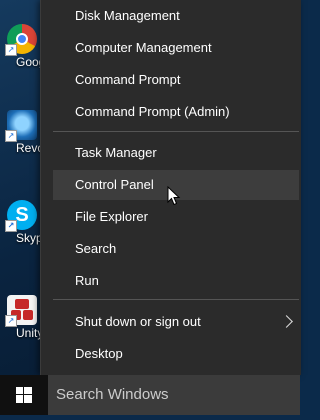  I want to click on desktop-icon-label: Google Chrome, so click(30, 62).